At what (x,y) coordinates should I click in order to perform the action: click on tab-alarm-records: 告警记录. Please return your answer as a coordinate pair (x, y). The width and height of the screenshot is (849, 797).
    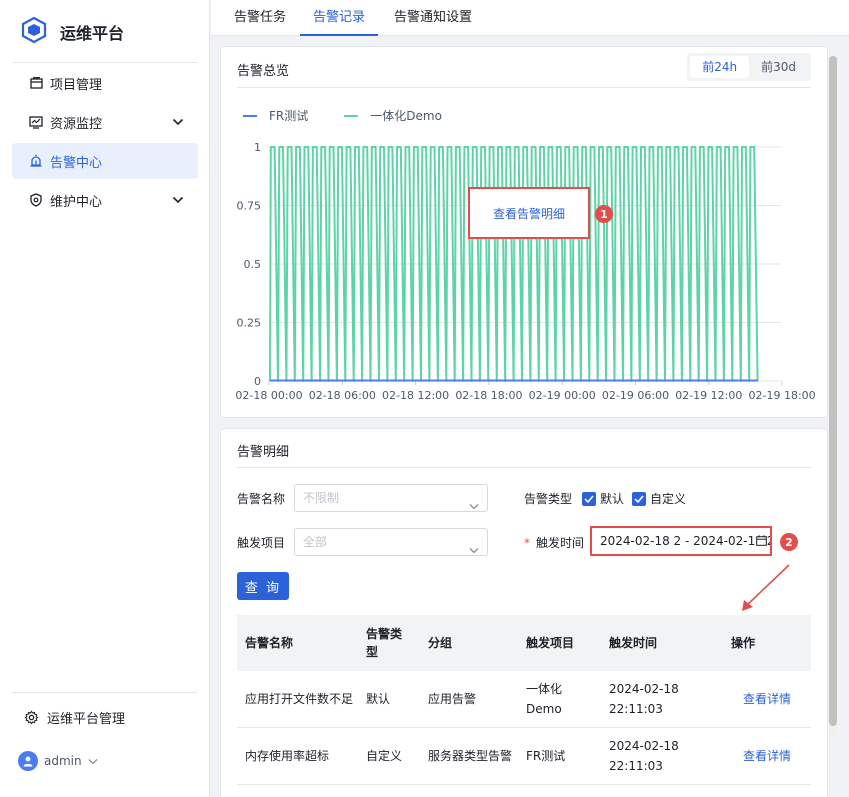
    Looking at the image, I should click on (339, 18).